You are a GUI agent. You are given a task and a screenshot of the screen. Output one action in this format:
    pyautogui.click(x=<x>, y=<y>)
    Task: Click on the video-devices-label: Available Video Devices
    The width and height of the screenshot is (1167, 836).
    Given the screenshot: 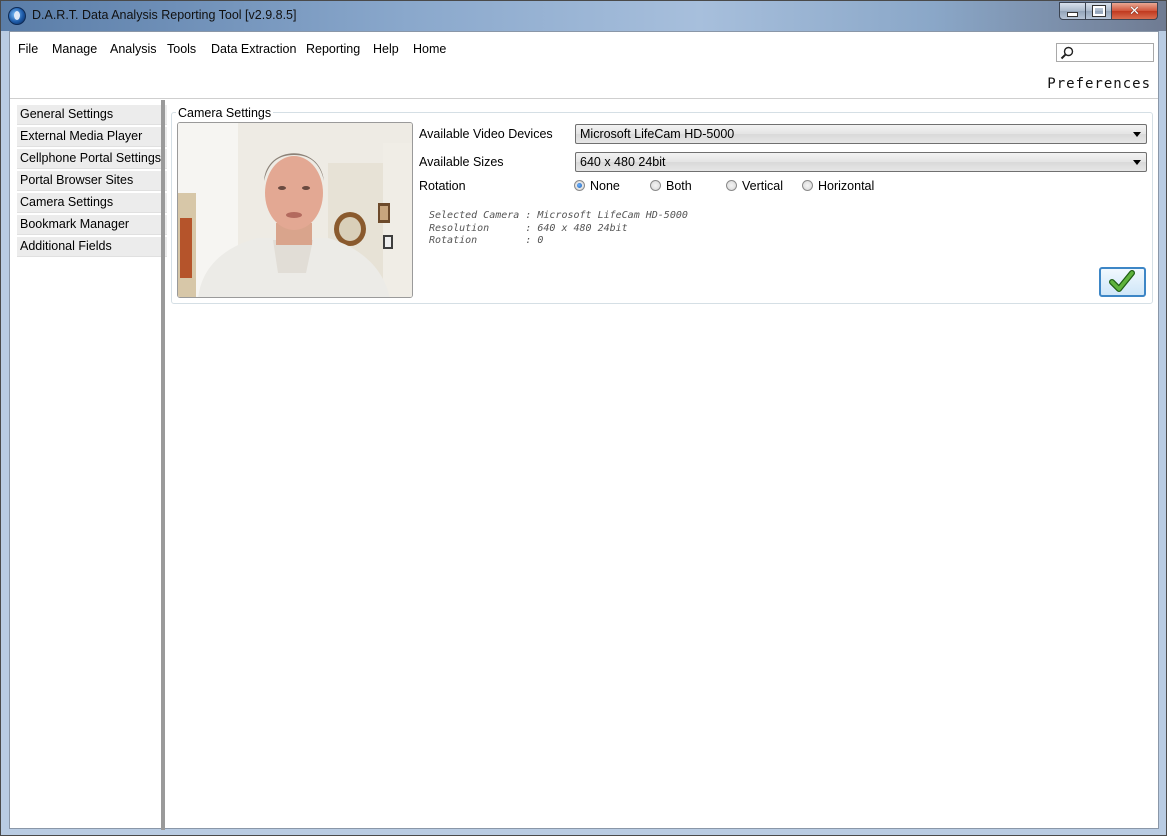 What is the action you would take?
    pyautogui.click(x=486, y=134)
    